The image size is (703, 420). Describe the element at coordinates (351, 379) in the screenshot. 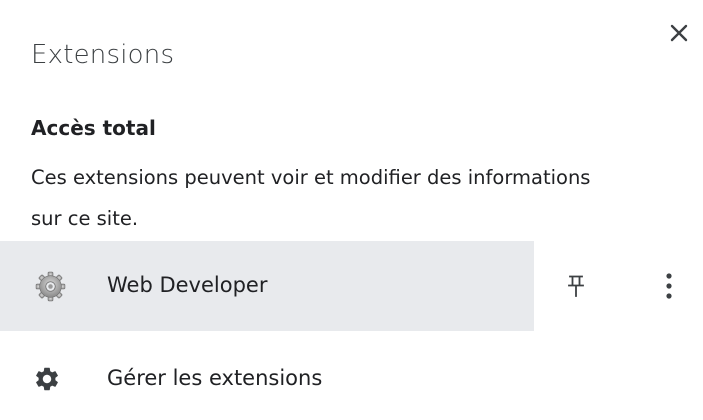

I see `manage-extensions-item: Gérer les extensions` at that location.